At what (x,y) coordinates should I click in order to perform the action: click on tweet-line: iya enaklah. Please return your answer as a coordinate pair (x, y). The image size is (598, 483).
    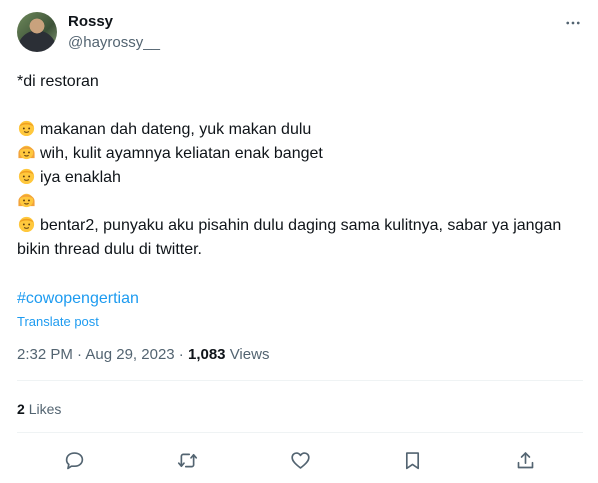
    Looking at the image, I should click on (297, 178).